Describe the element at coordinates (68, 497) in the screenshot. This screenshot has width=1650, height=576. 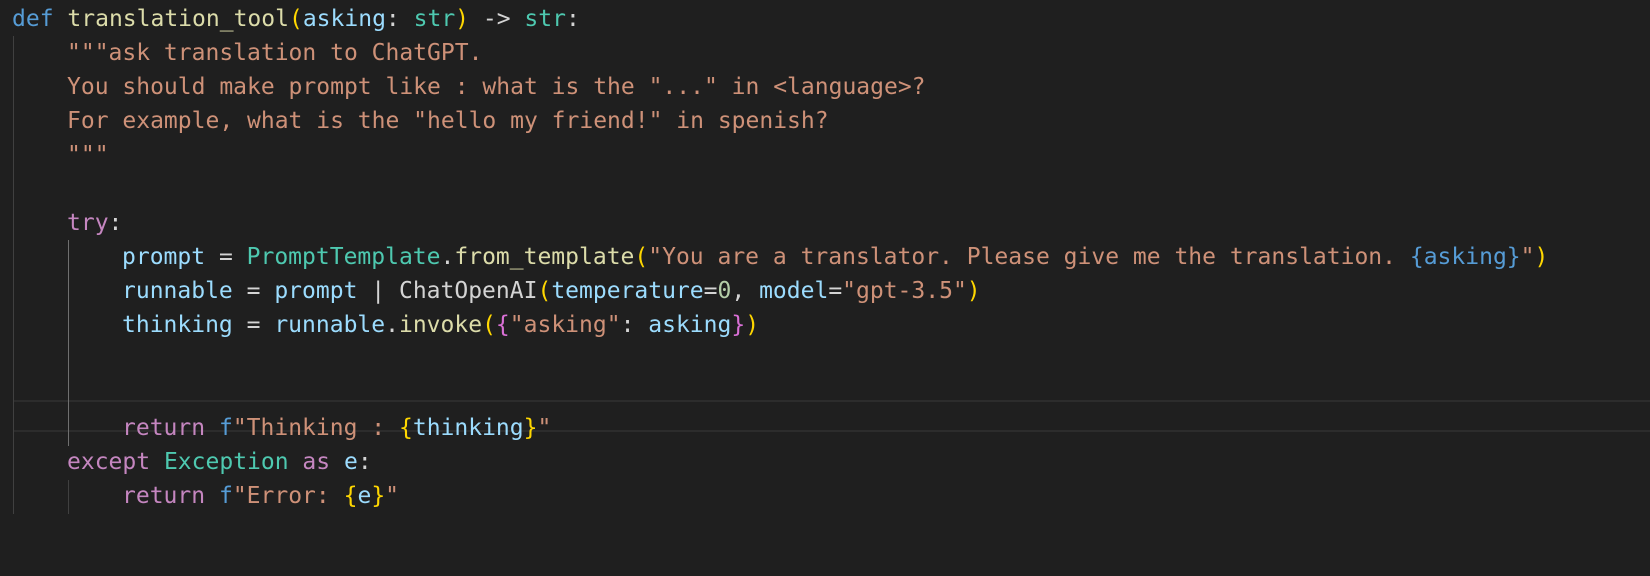
I see `indent-guide-except` at that location.